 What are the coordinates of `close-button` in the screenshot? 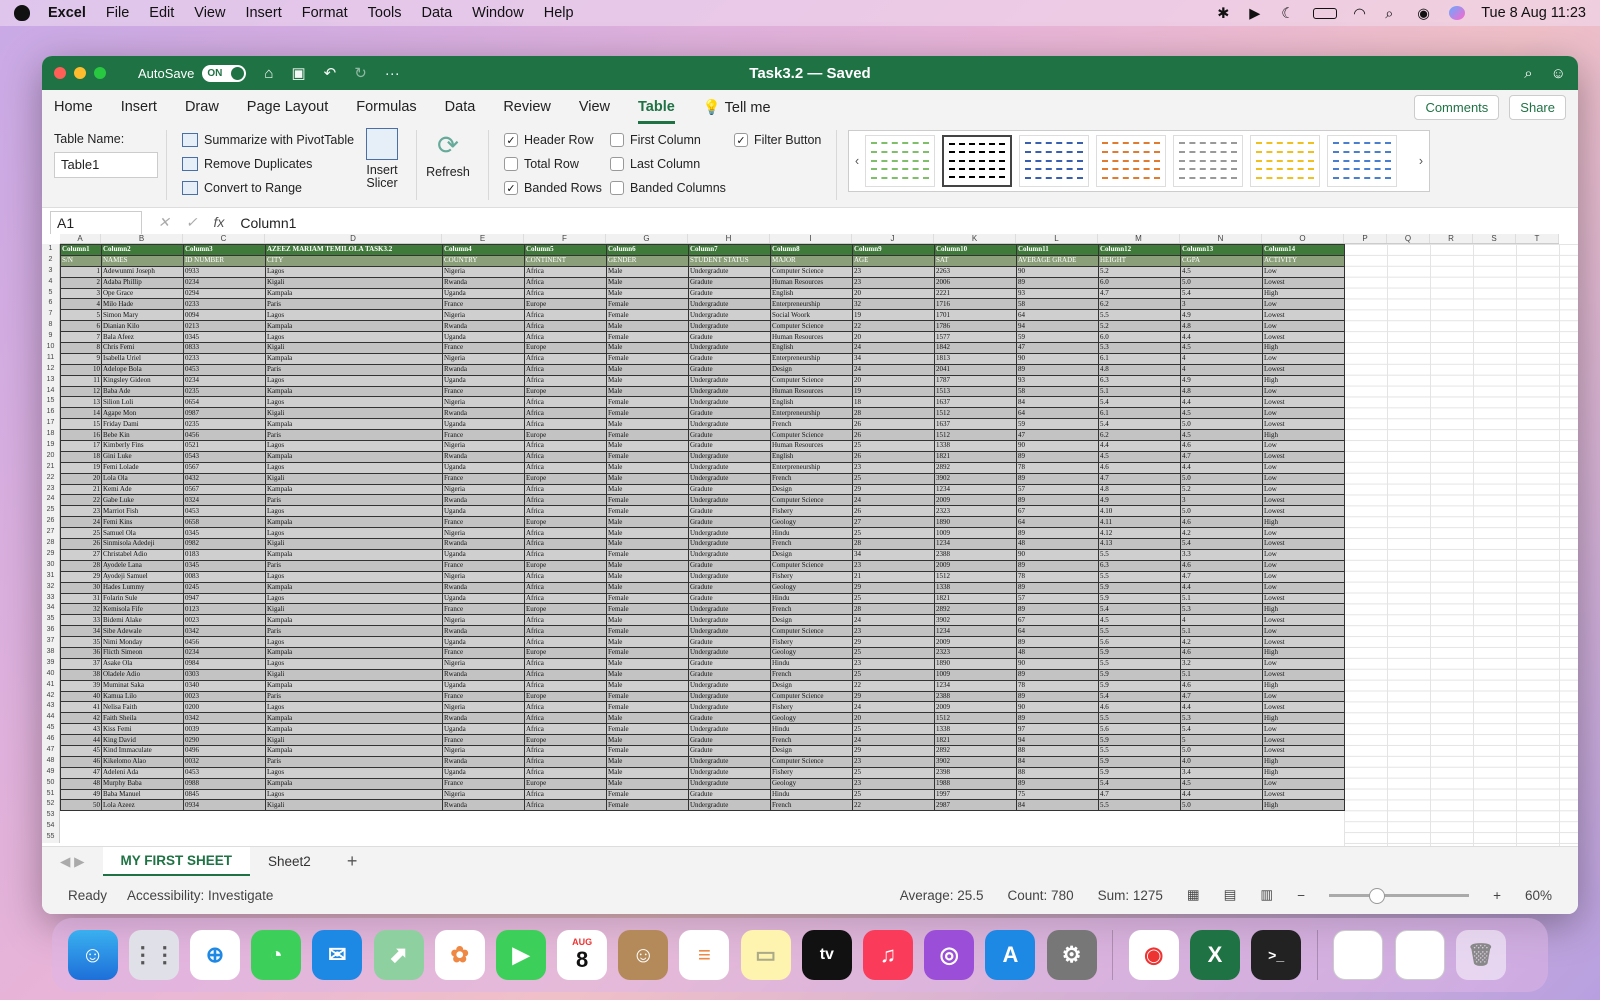 It's located at (60, 73).